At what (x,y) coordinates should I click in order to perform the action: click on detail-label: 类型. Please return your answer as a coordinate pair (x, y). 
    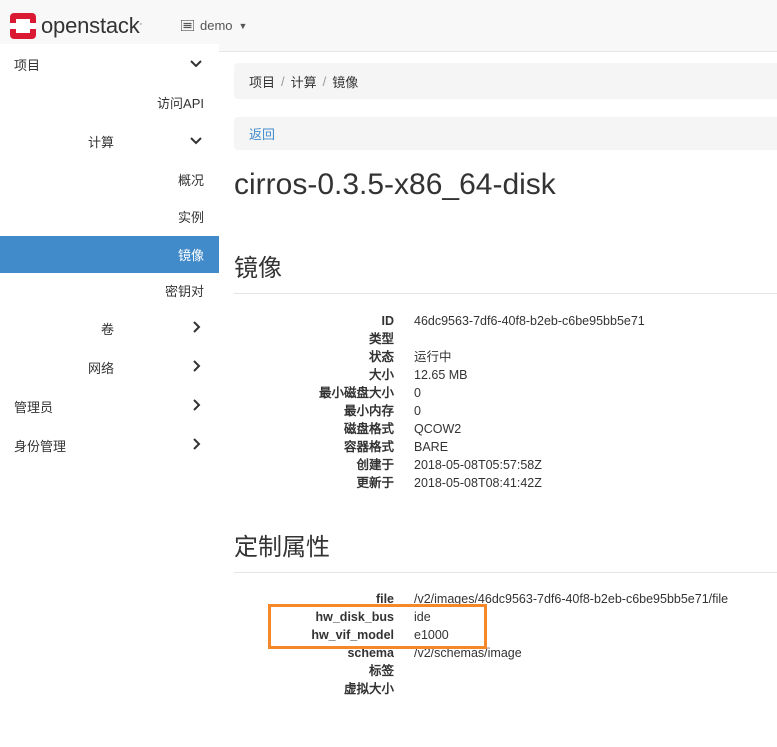
    Looking at the image, I should click on (381, 339).